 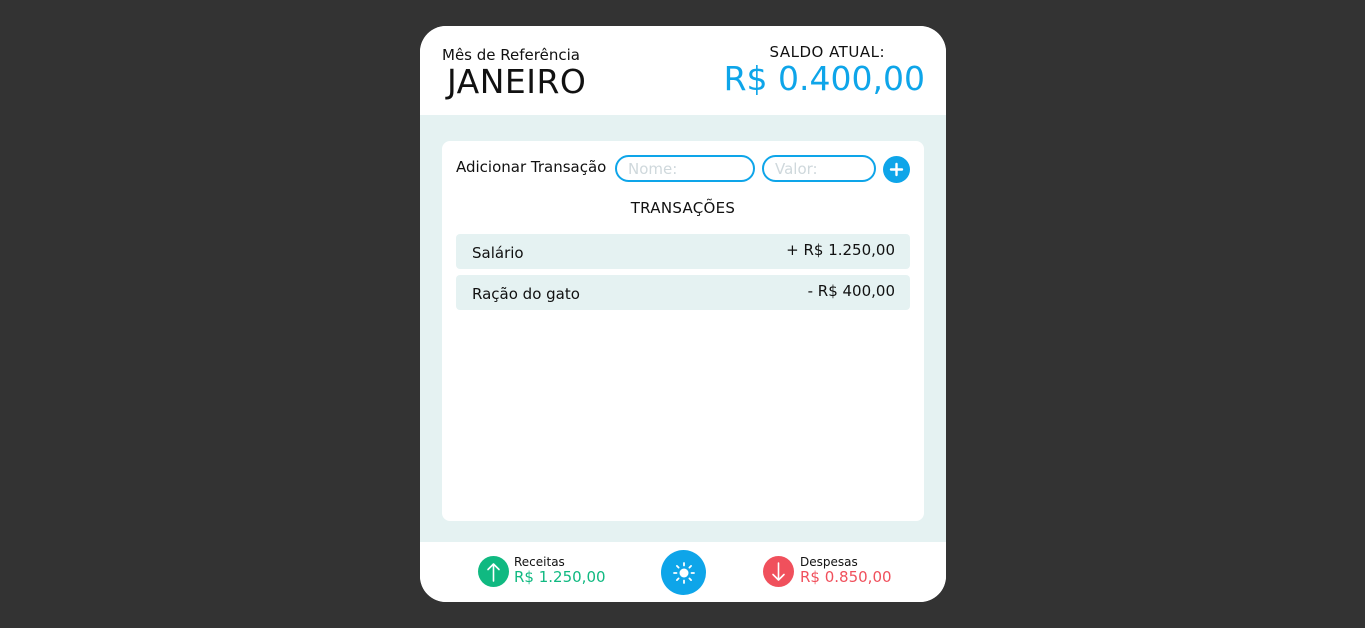 What do you see at coordinates (493, 571) in the screenshot?
I see `arrow-up-icon` at bounding box center [493, 571].